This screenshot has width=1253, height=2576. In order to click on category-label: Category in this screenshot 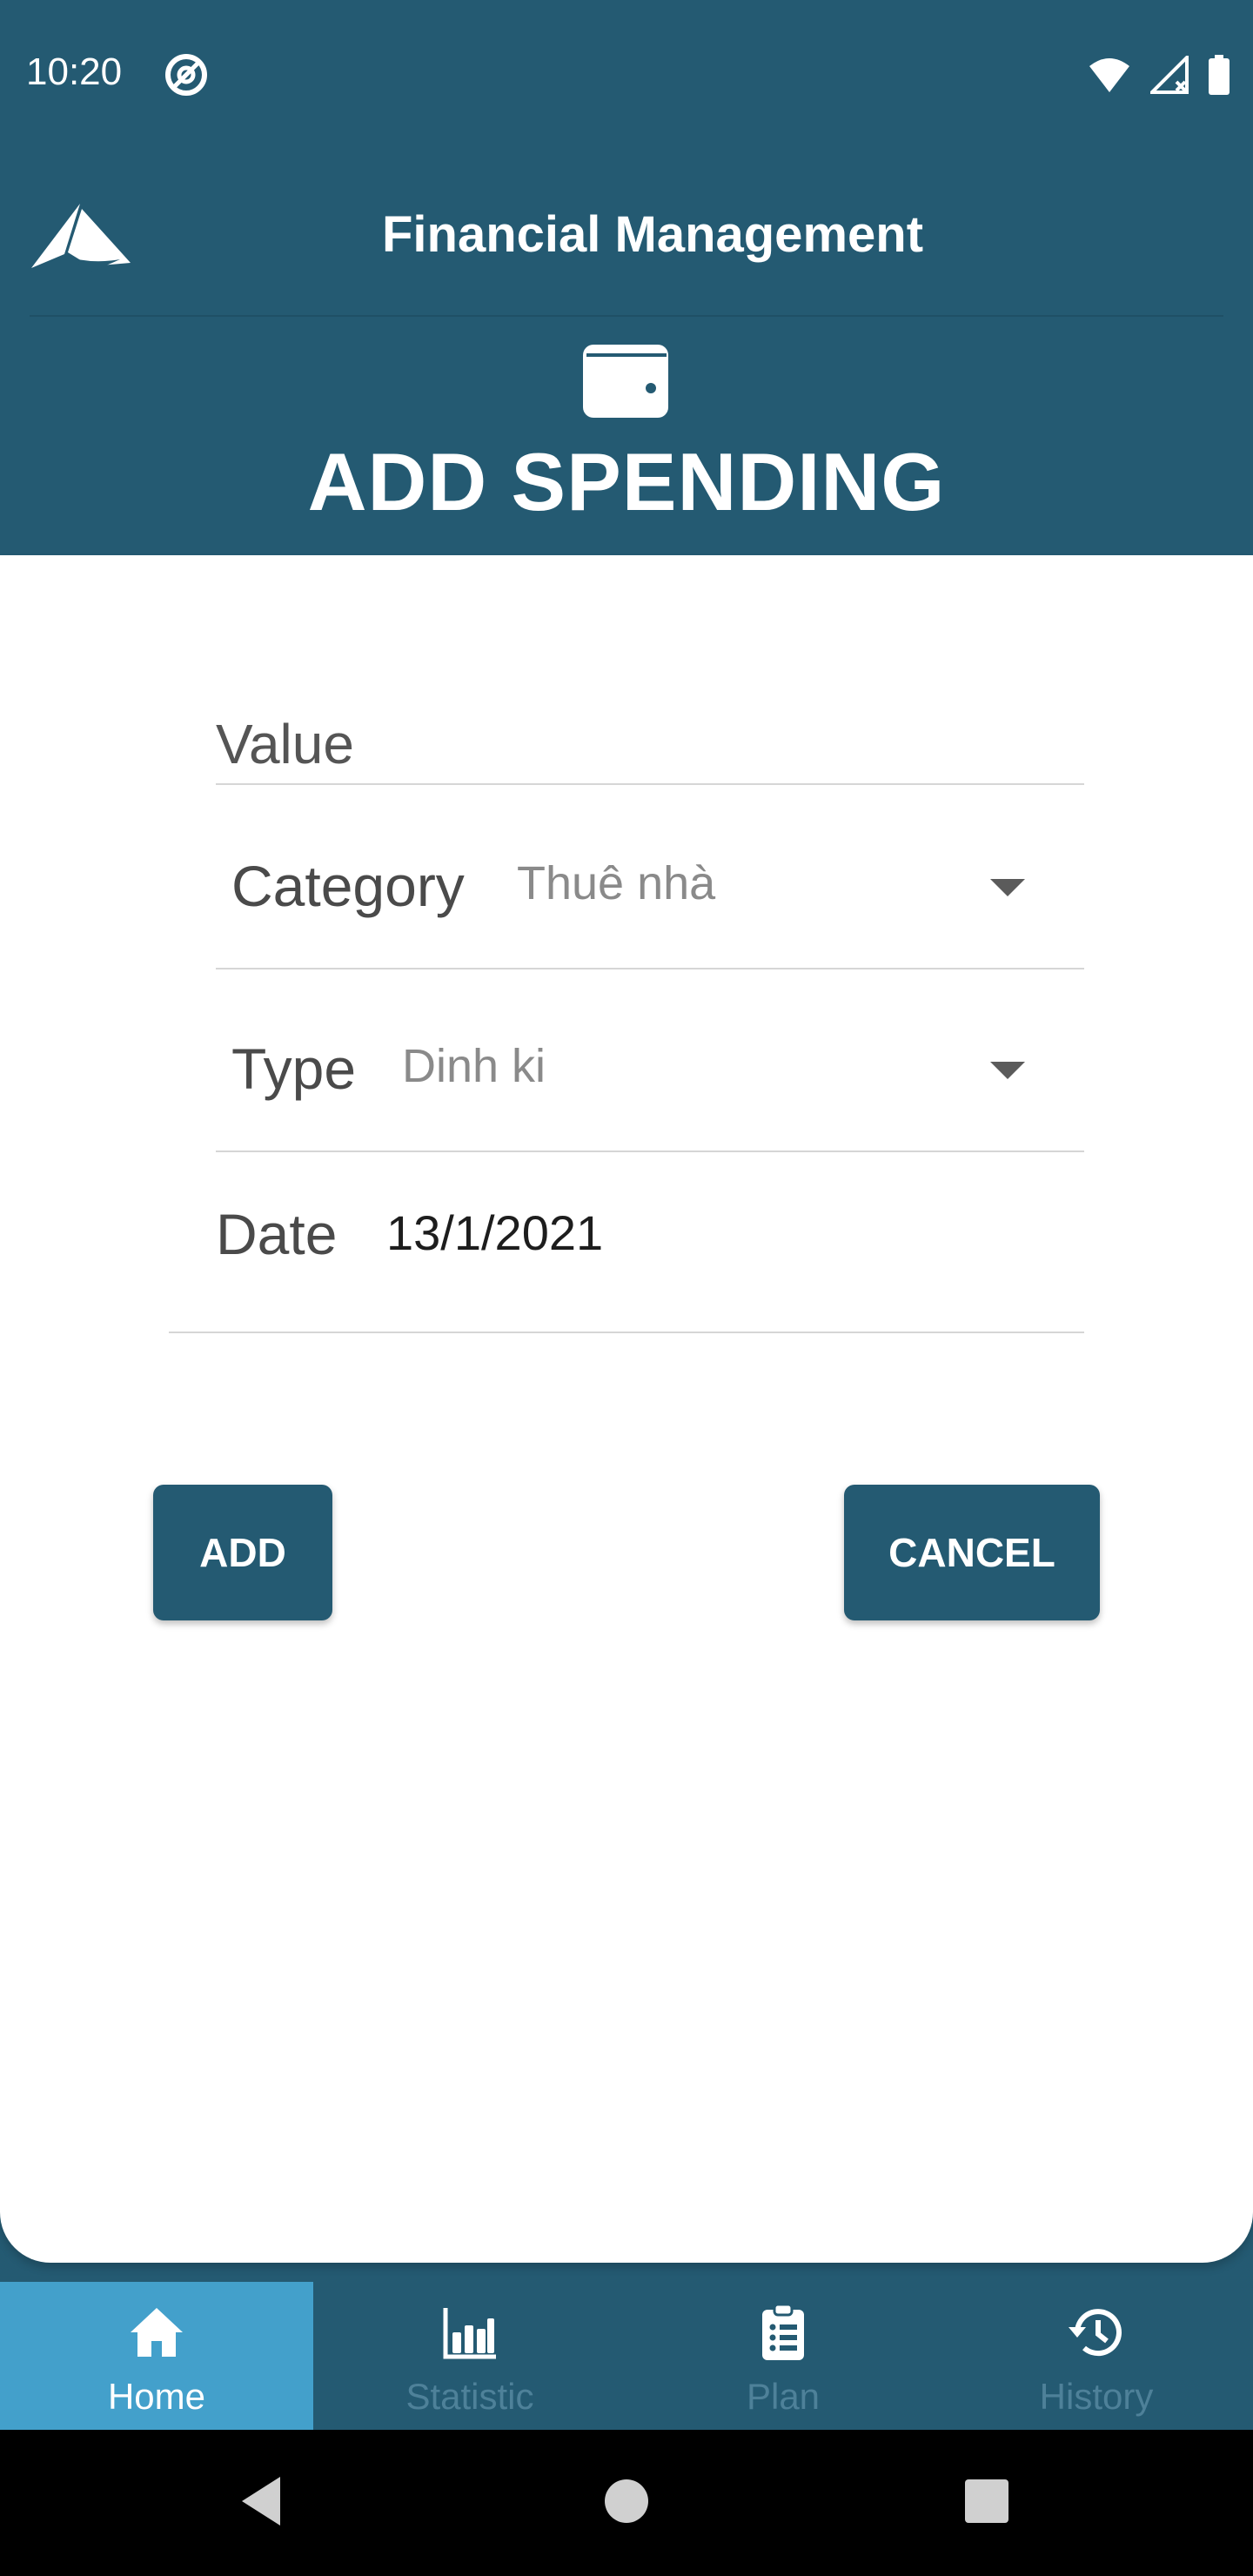, I will do `click(348, 886)`.